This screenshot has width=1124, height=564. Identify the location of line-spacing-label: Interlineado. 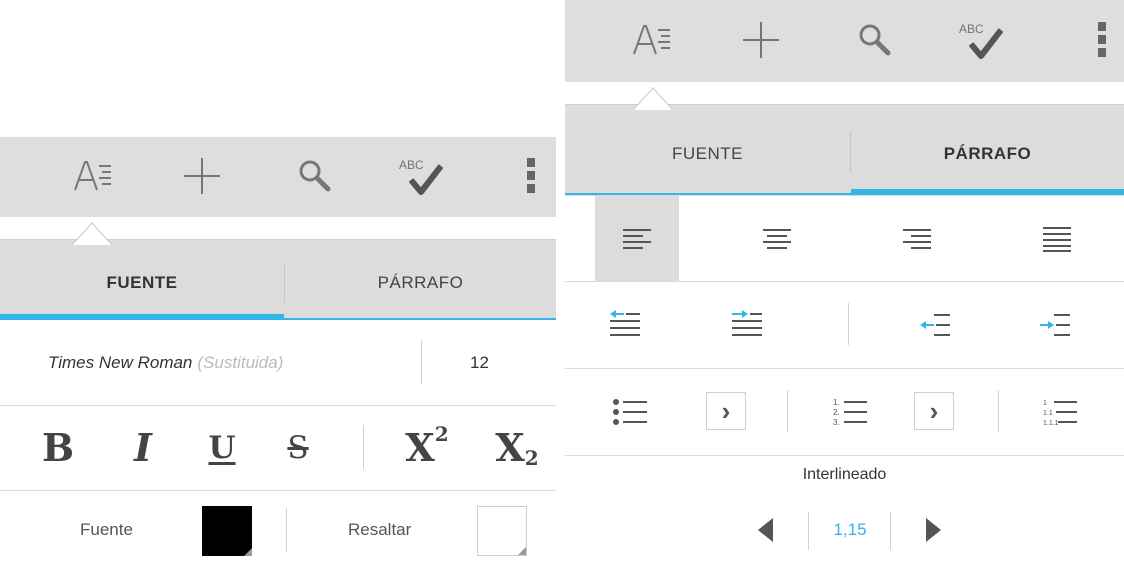
(844, 474).